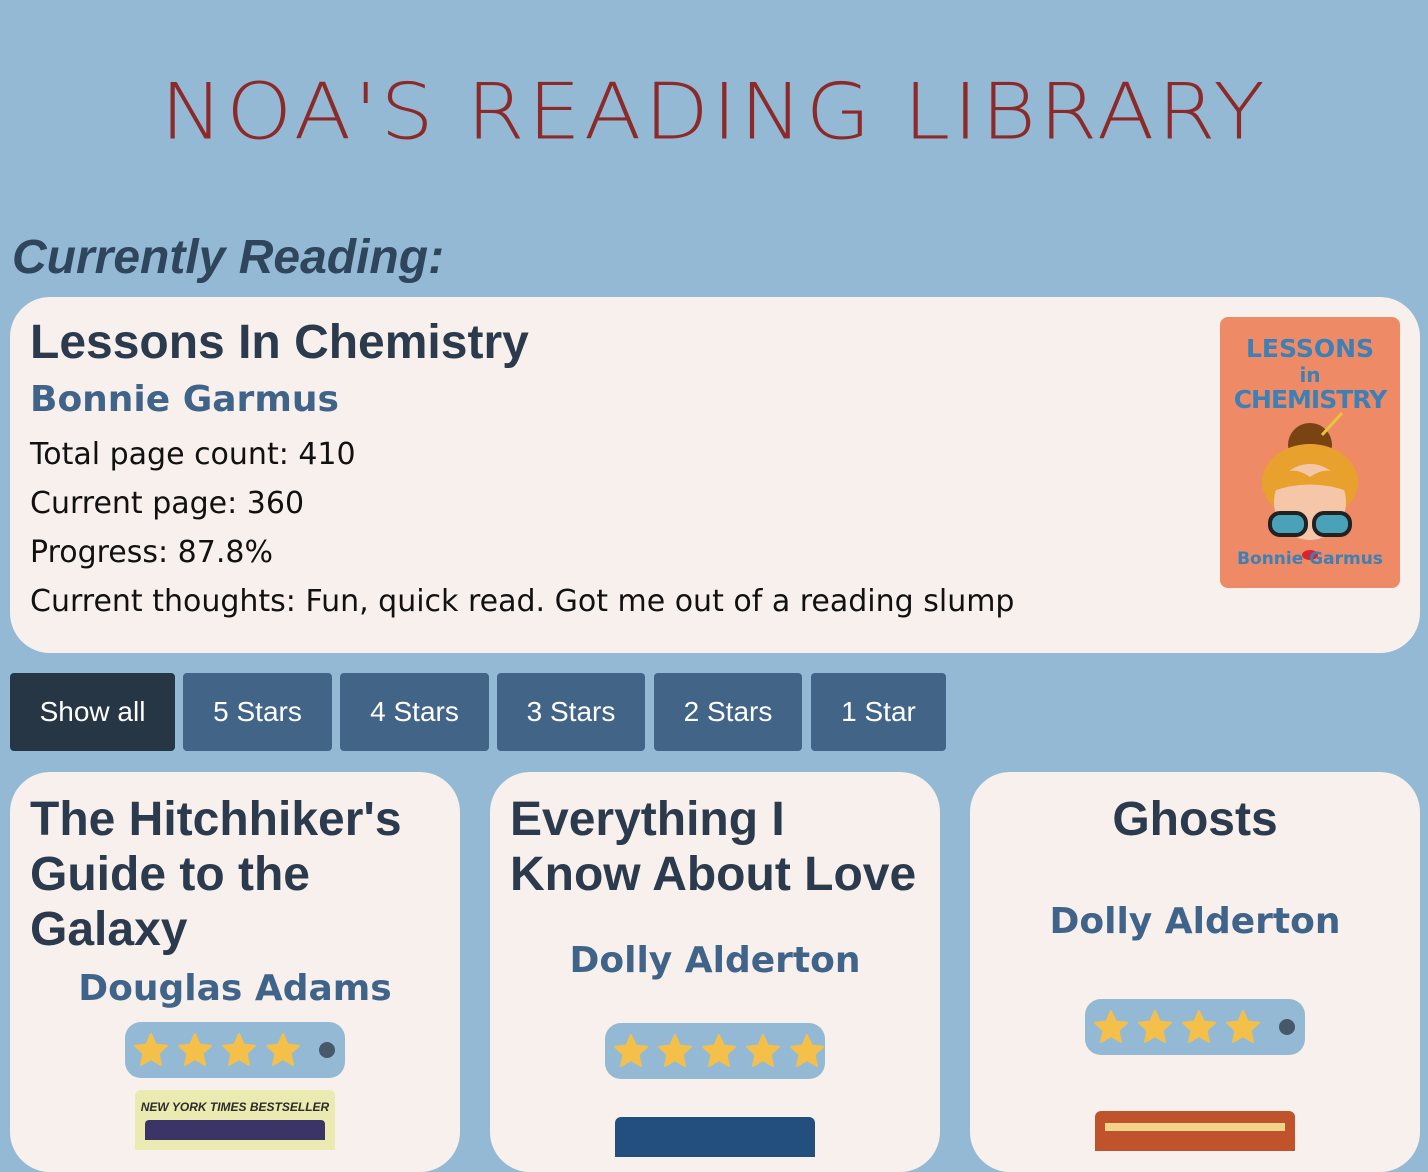 The image size is (1428, 1172). I want to click on book-author: Douglas Adams, so click(235, 988).